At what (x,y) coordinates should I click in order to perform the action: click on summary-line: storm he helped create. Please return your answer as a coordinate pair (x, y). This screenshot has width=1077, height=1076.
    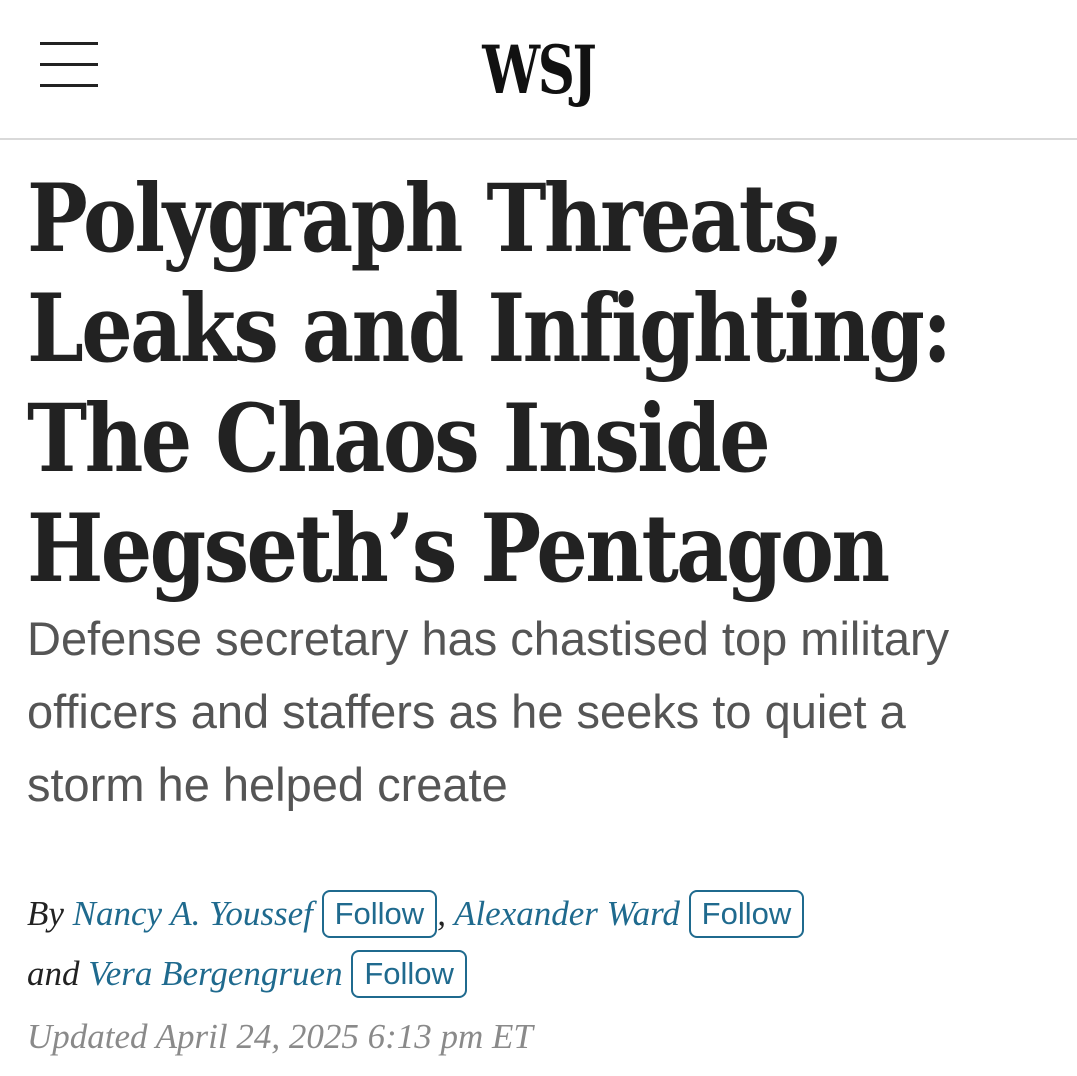
    Looking at the image, I should click on (267, 784).